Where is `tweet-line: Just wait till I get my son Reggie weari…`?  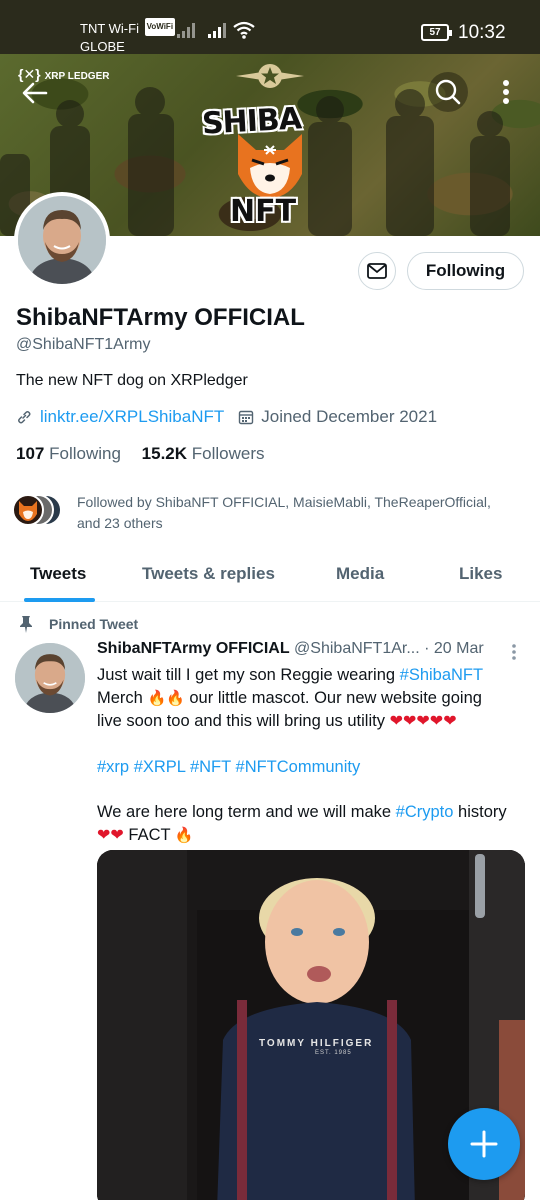
tweet-line: Just wait till I get my son Reggie weari… is located at coordinates (312, 675).